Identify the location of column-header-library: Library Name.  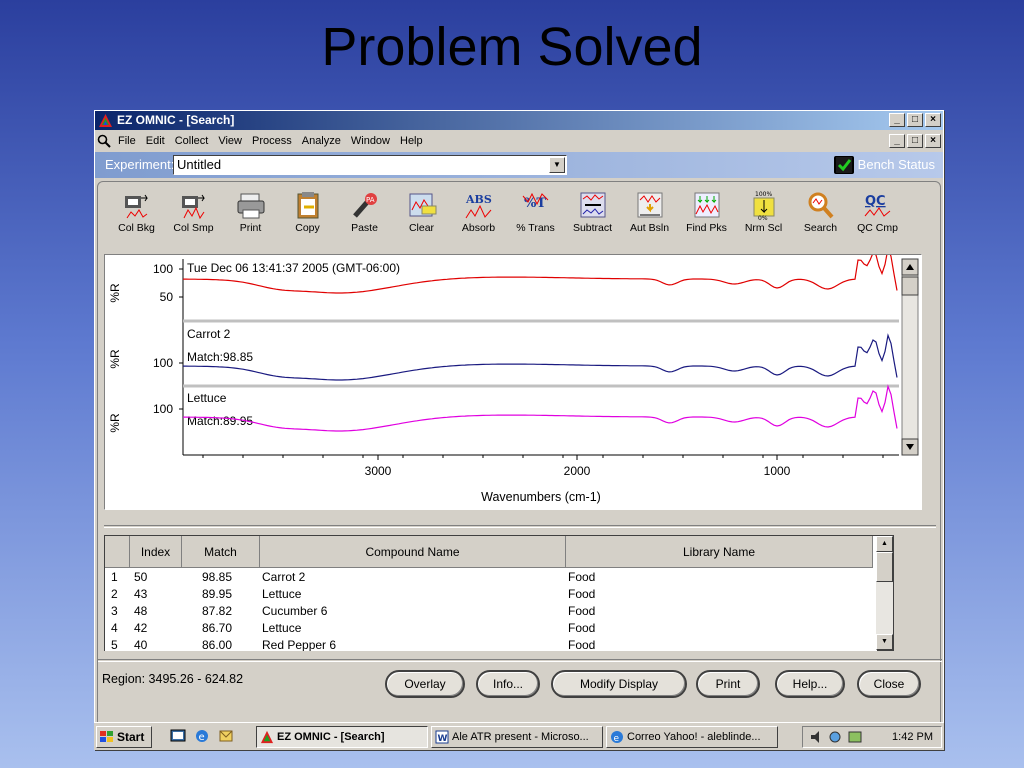
(719, 552).